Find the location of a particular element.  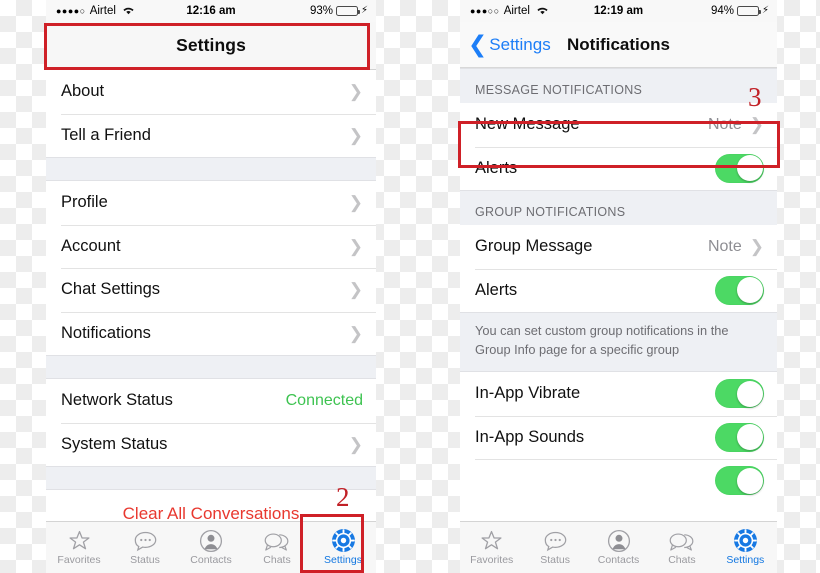

star-icon is located at coordinates (491, 541).